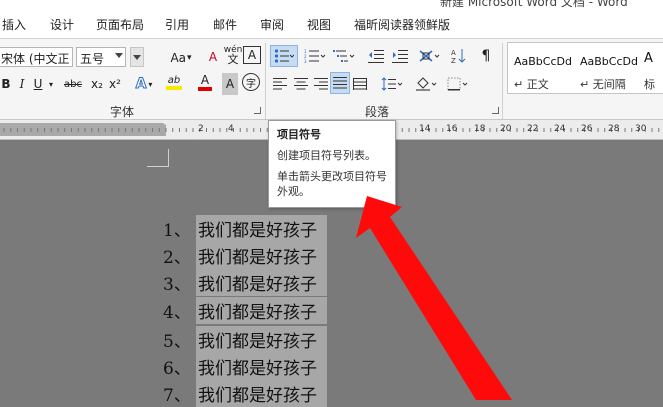  What do you see at coordinates (177, 396) in the screenshot?
I see `list-number: 7、` at bounding box center [177, 396].